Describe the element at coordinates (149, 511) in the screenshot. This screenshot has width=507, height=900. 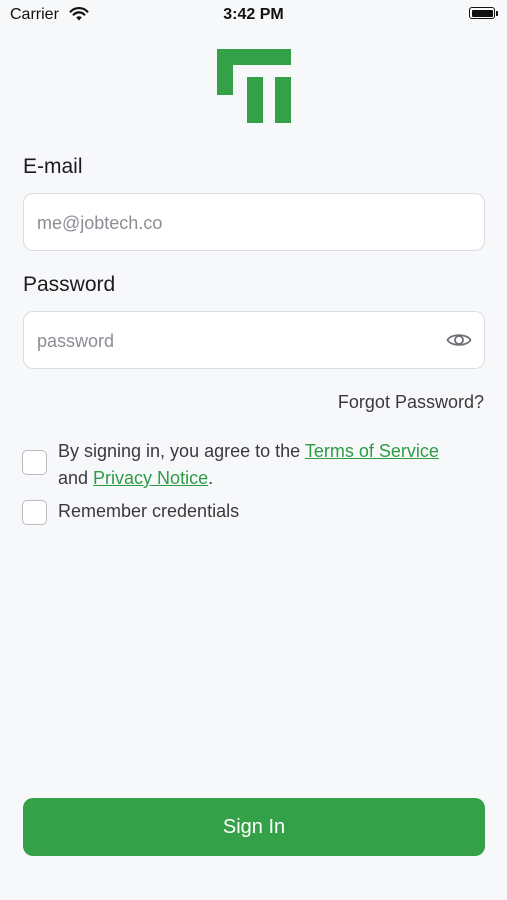
I see `remember-label: Remember credentials` at that location.